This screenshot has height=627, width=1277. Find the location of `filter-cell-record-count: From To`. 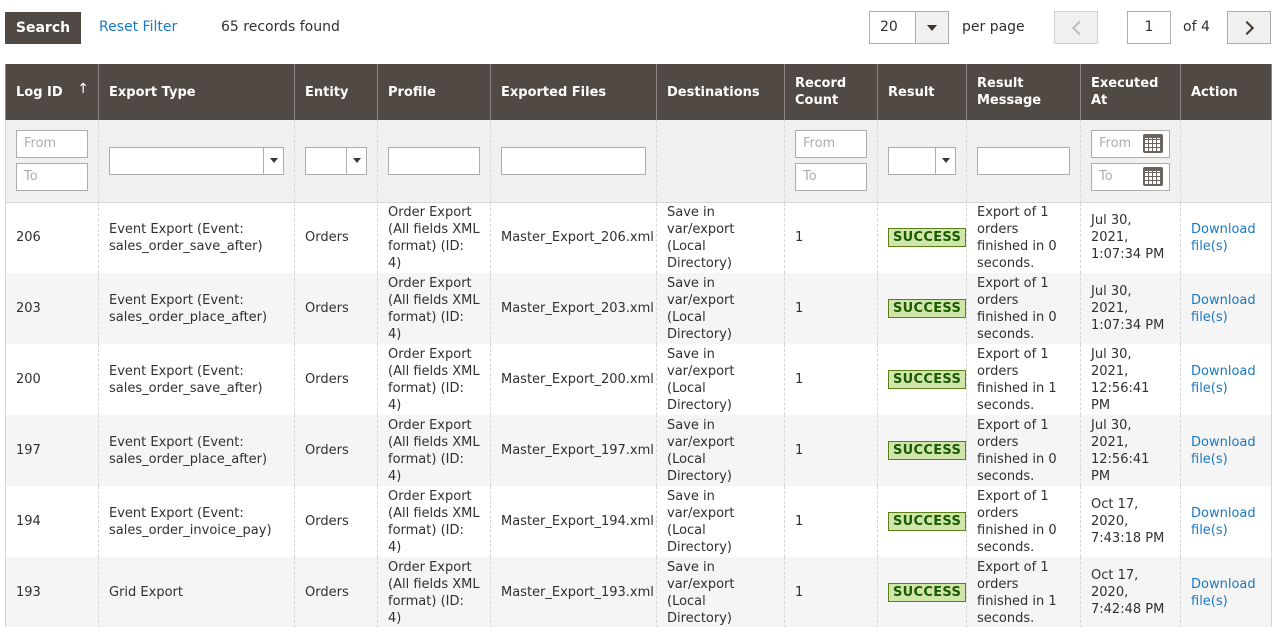

filter-cell-record-count: From To is located at coordinates (831, 161).